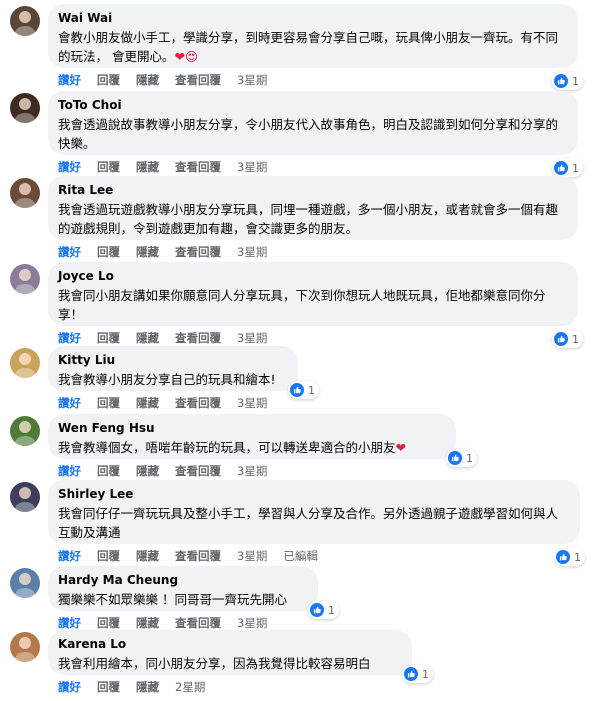 The width and height of the screenshot is (610, 701). What do you see at coordinates (252, 428) in the screenshot?
I see `comment-author: Wen Feng Hsu` at bounding box center [252, 428].